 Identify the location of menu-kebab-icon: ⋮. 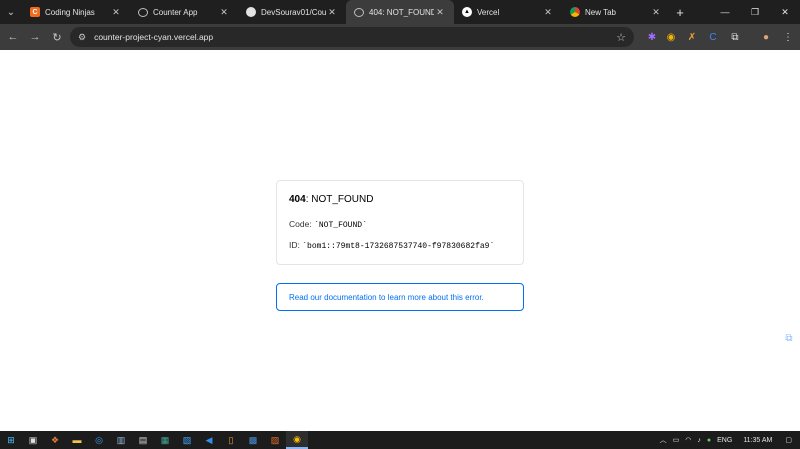
(788, 37).